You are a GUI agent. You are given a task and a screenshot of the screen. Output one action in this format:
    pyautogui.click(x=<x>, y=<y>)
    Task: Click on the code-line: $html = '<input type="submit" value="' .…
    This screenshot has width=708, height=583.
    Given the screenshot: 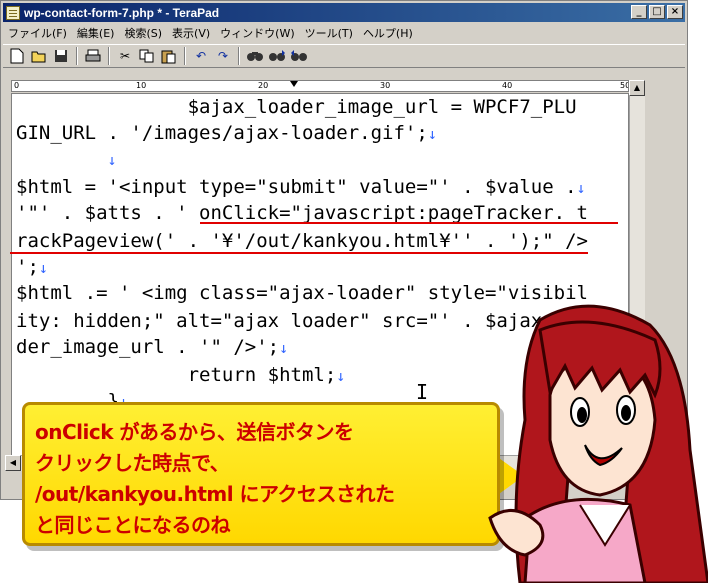 What is the action you would take?
    pyautogui.click(x=301, y=187)
    